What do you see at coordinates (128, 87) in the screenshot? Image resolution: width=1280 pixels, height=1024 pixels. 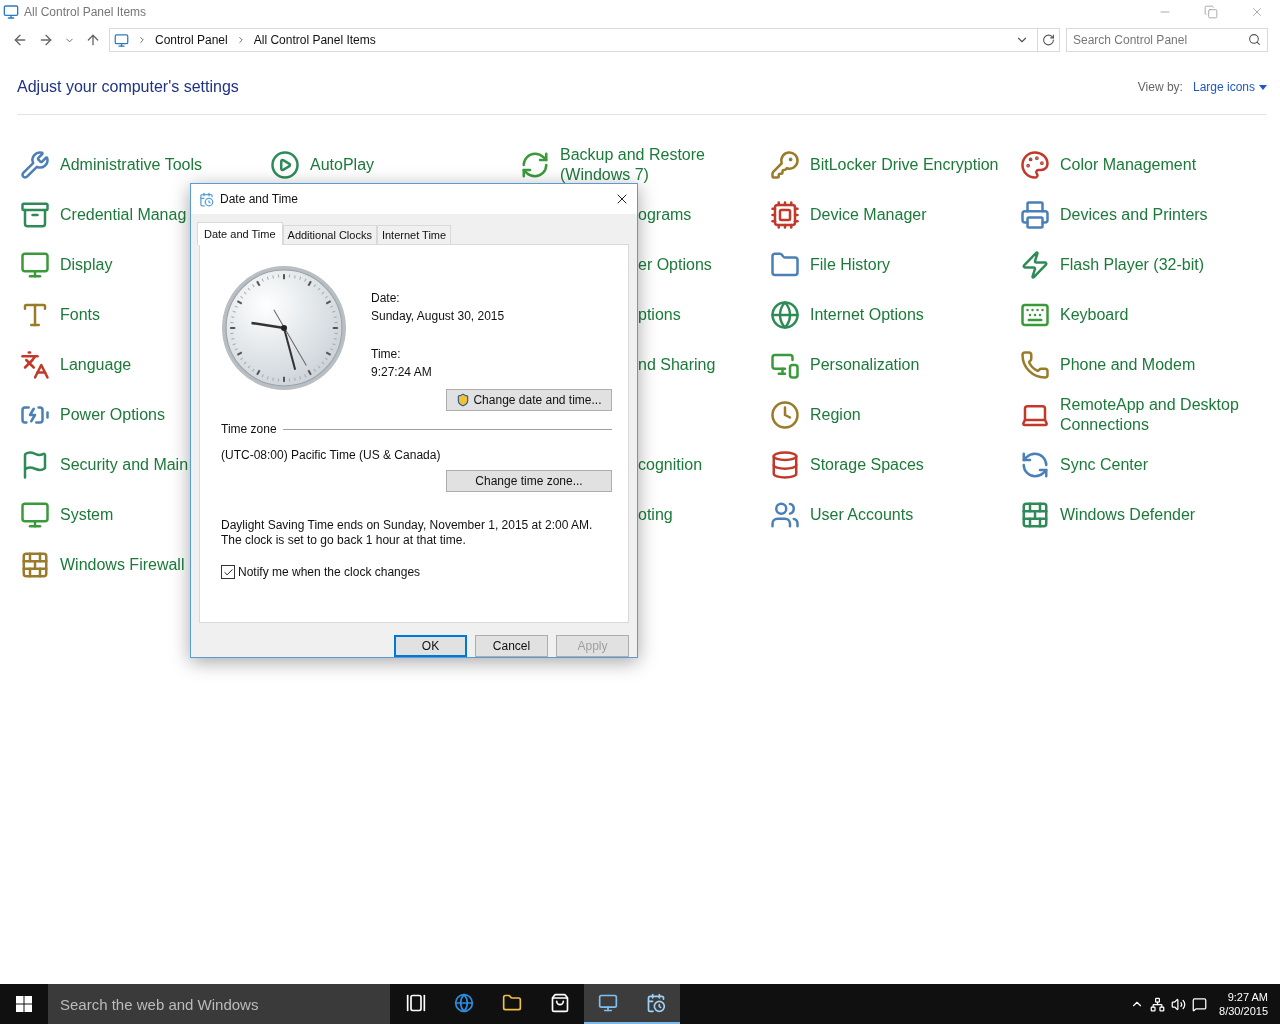 I see `page-heading: Adjust your computer's settings` at bounding box center [128, 87].